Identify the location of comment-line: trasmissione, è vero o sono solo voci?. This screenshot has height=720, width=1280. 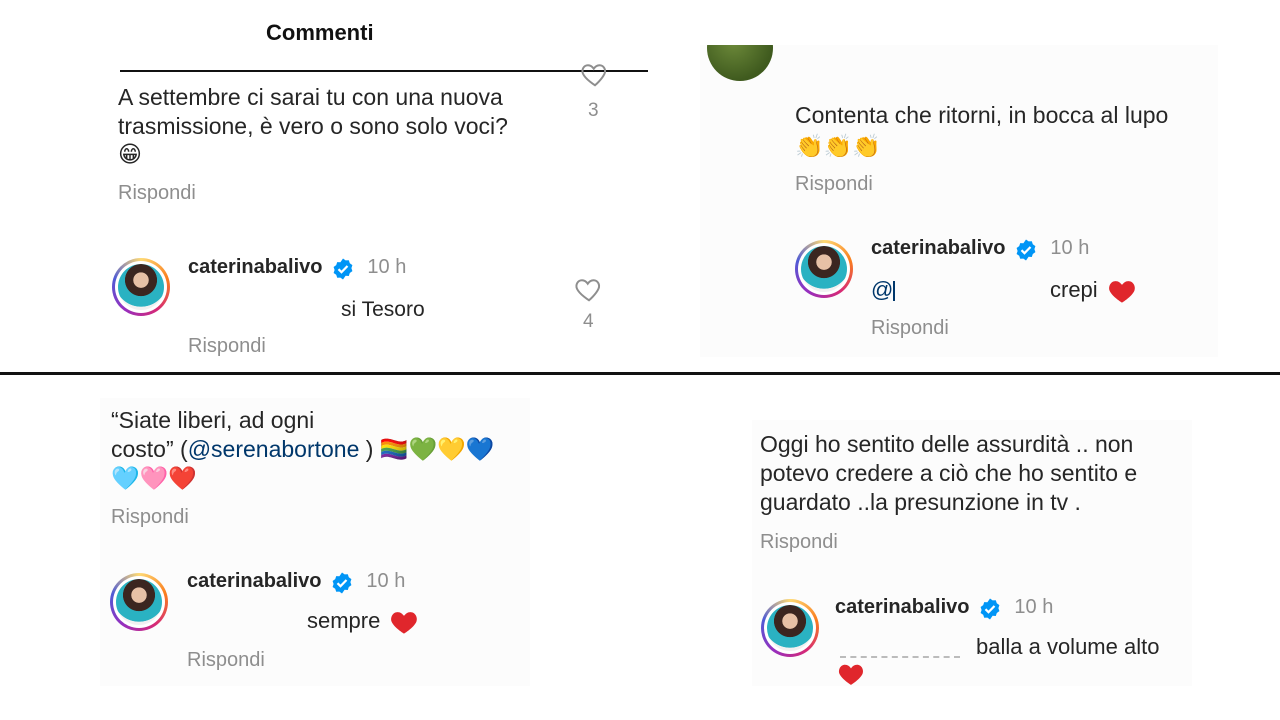
(313, 126).